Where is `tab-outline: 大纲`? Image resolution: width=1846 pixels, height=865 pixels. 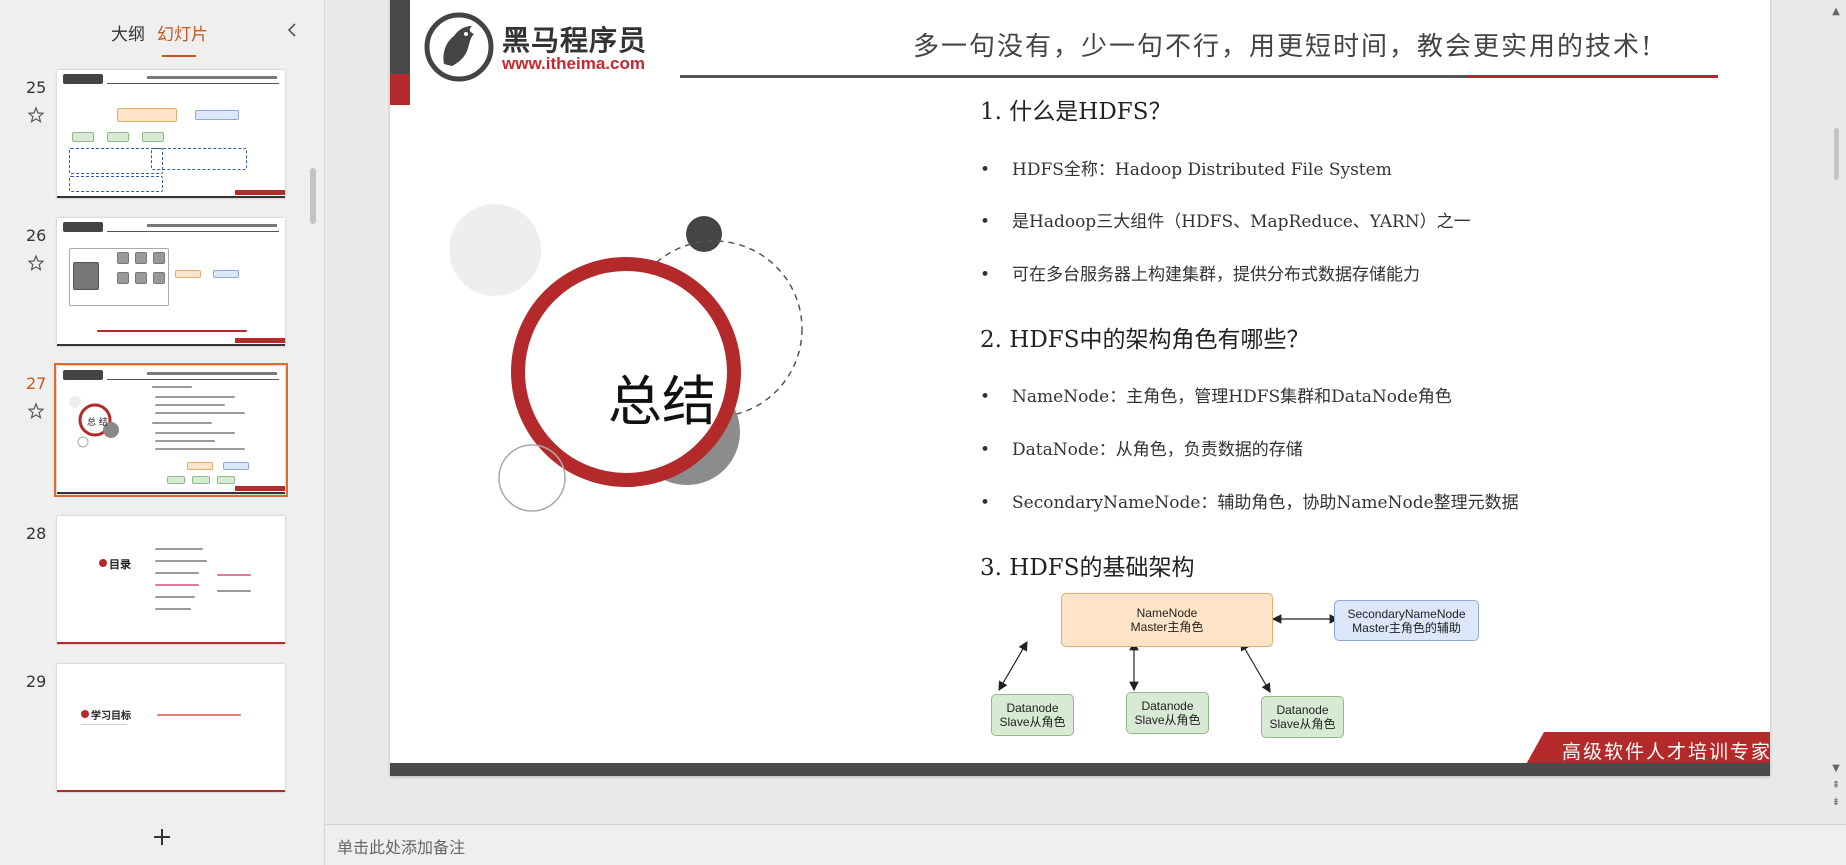
tab-outline: 大纲 is located at coordinates (128, 32).